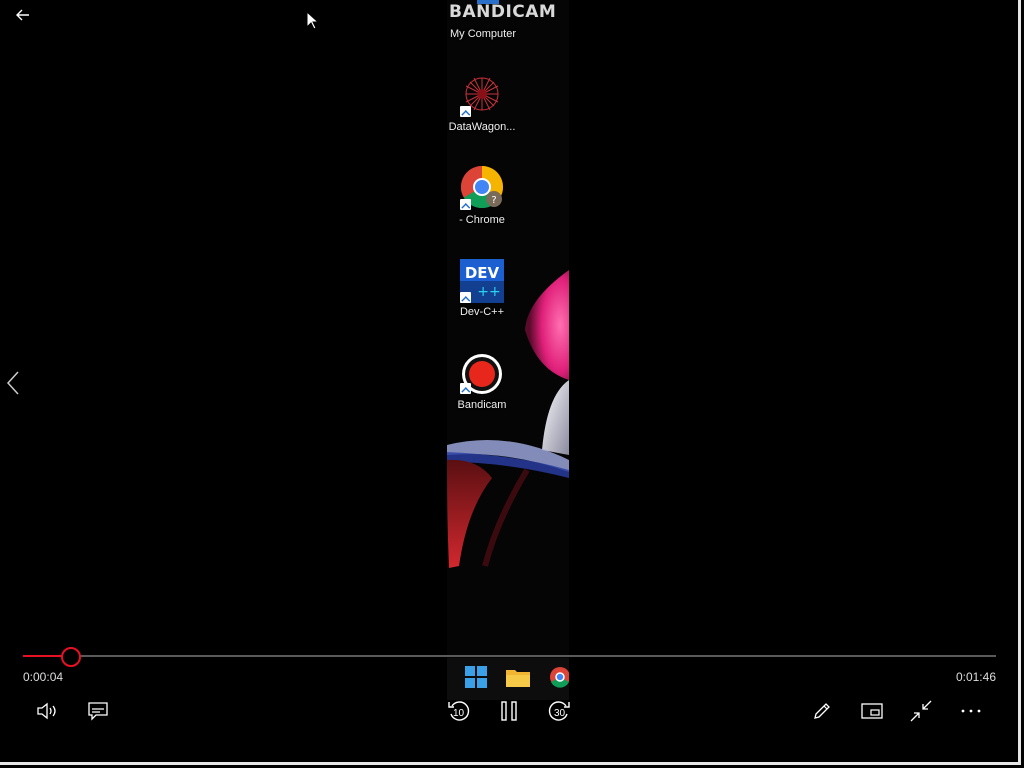  I want to click on speaker-icon, so click(47, 711).